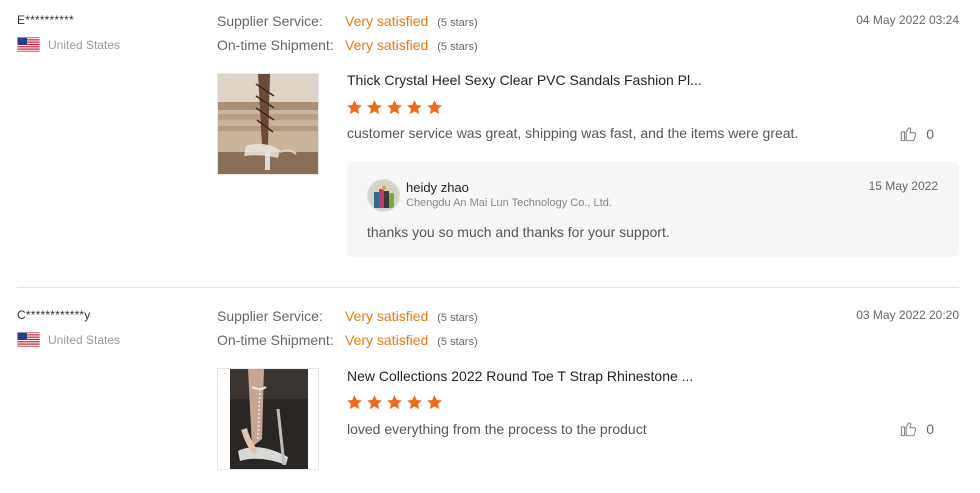 This screenshot has height=493, width=980. What do you see at coordinates (903, 186) in the screenshot?
I see `reply-date: 15 May 2022` at bounding box center [903, 186].